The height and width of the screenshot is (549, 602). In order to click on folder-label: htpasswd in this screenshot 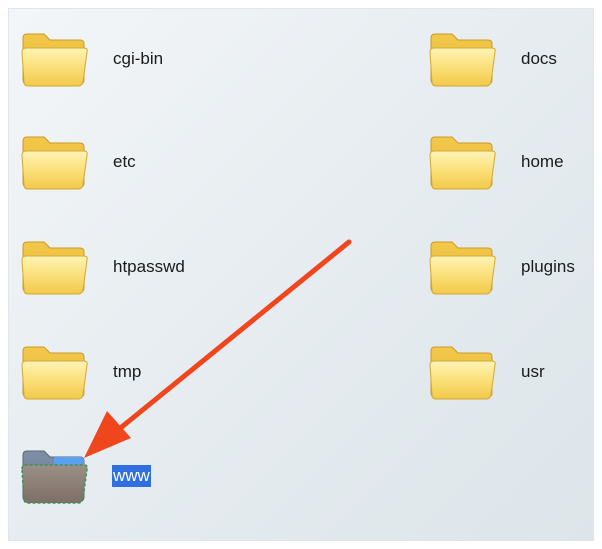, I will do `click(149, 266)`.